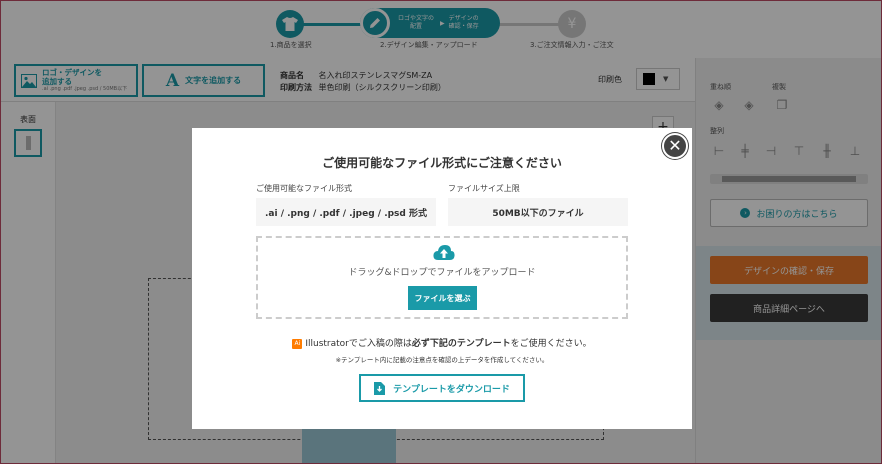  I want to click on dropzone-text: ドラッグ&ドロップでファイルをアップロード, so click(442, 273).